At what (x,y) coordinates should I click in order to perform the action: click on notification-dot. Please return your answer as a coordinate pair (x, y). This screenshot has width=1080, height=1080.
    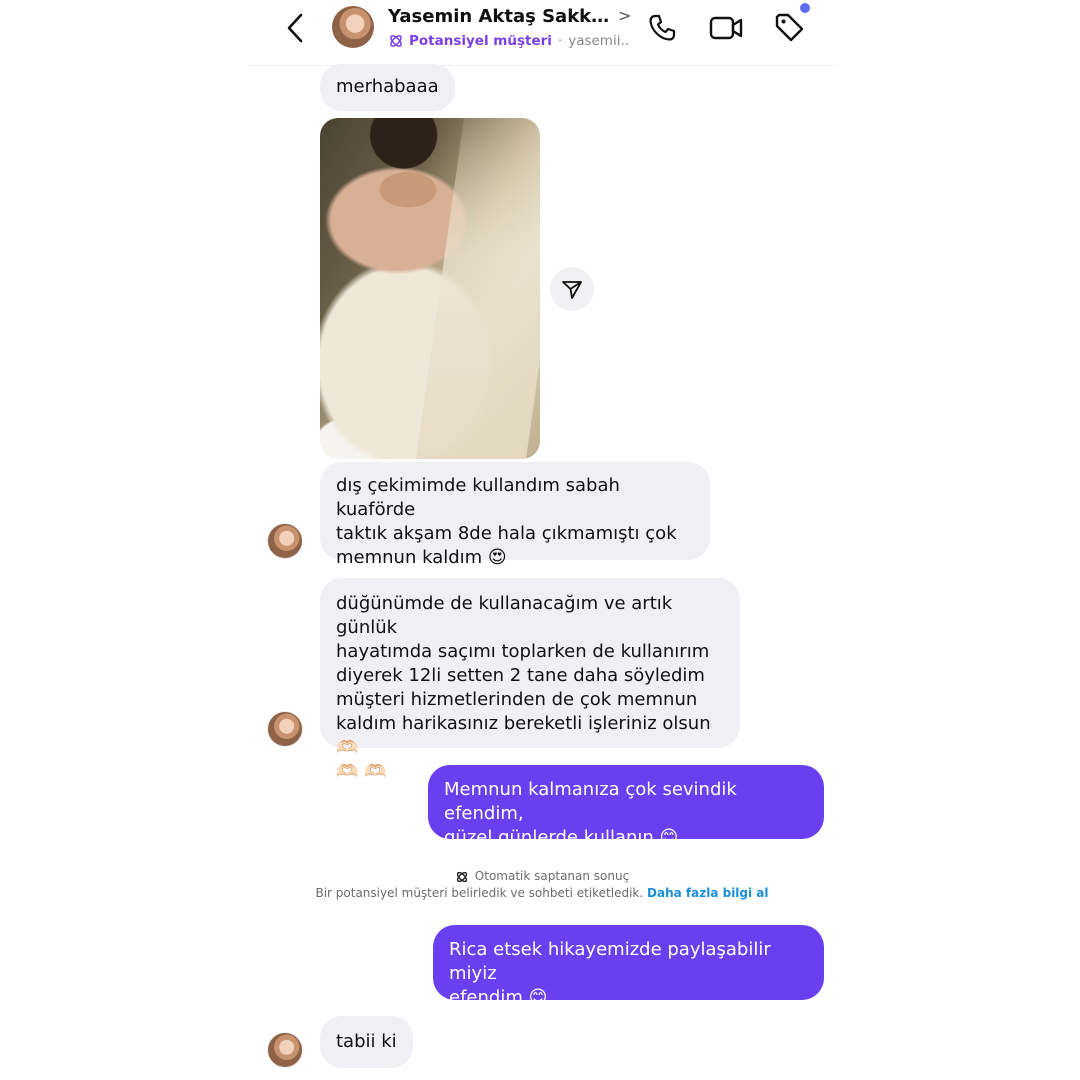
    Looking at the image, I should click on (805, 8).